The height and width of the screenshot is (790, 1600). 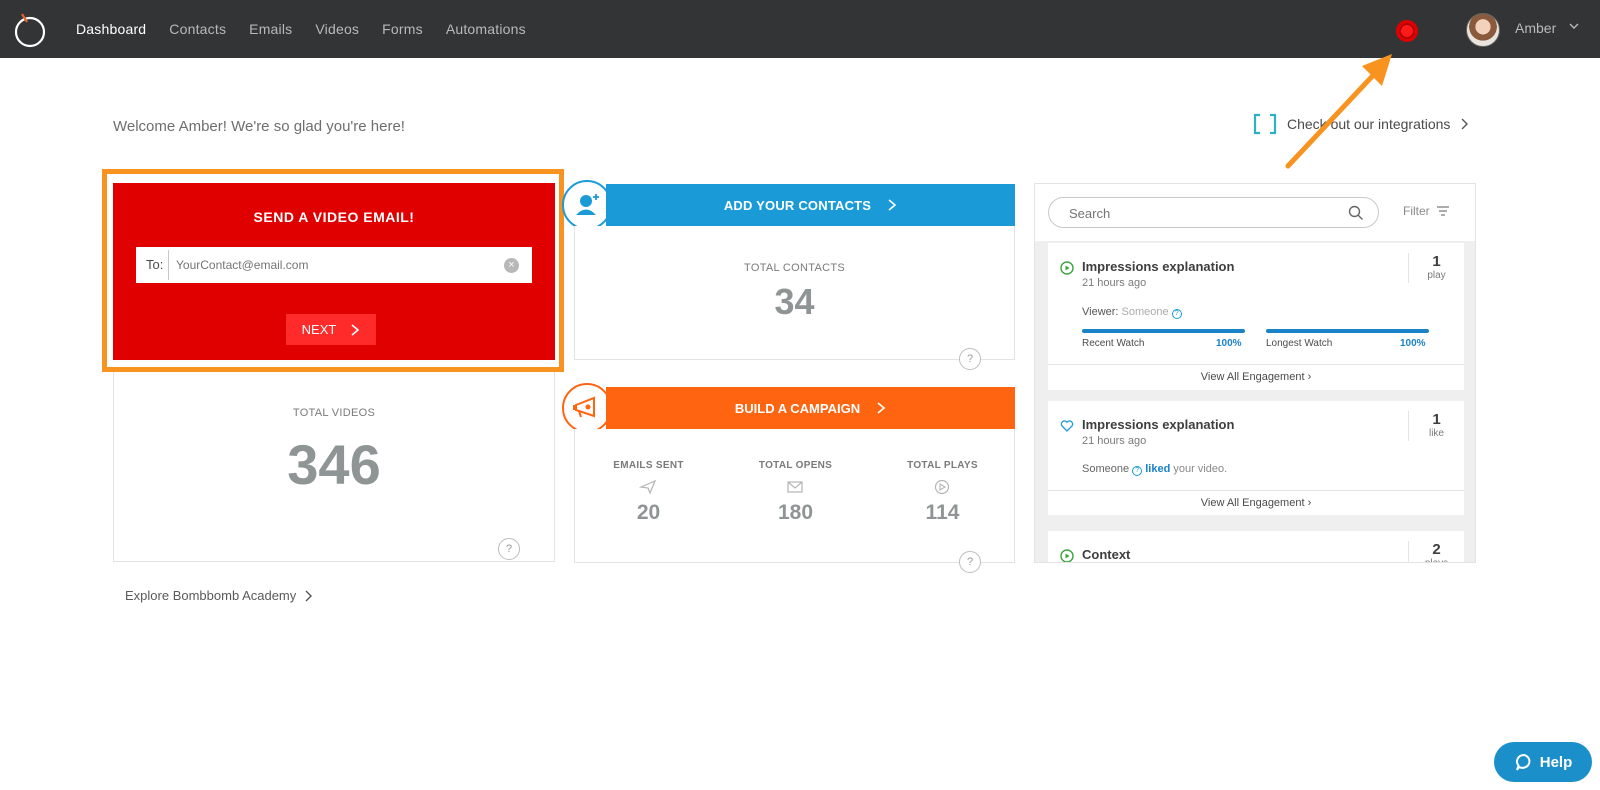 I want to click on user-name: Amber, so click(x=1535, y=28).